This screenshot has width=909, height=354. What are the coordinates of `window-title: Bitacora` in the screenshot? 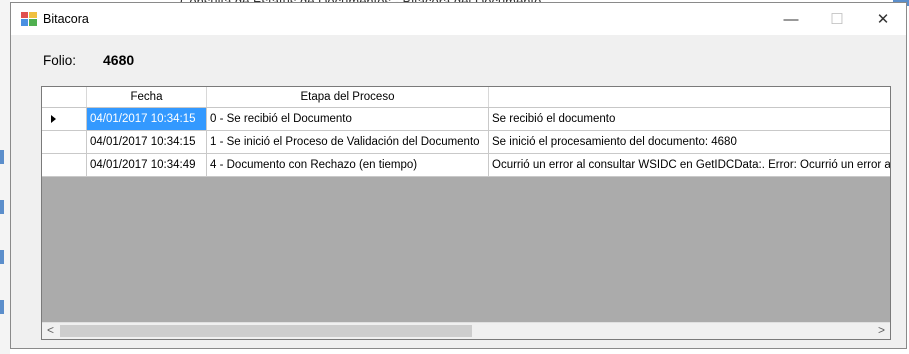 It's located at (66, 19).